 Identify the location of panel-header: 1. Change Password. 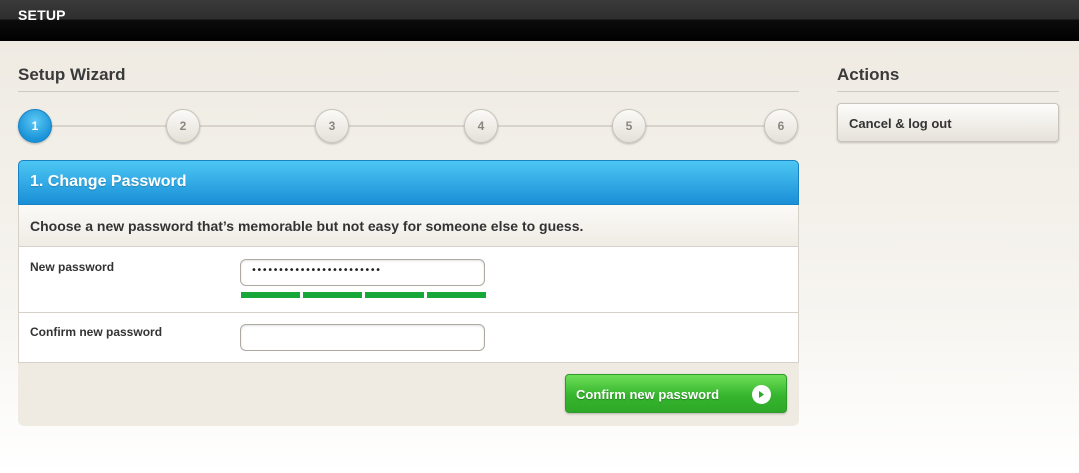
(408, 182).